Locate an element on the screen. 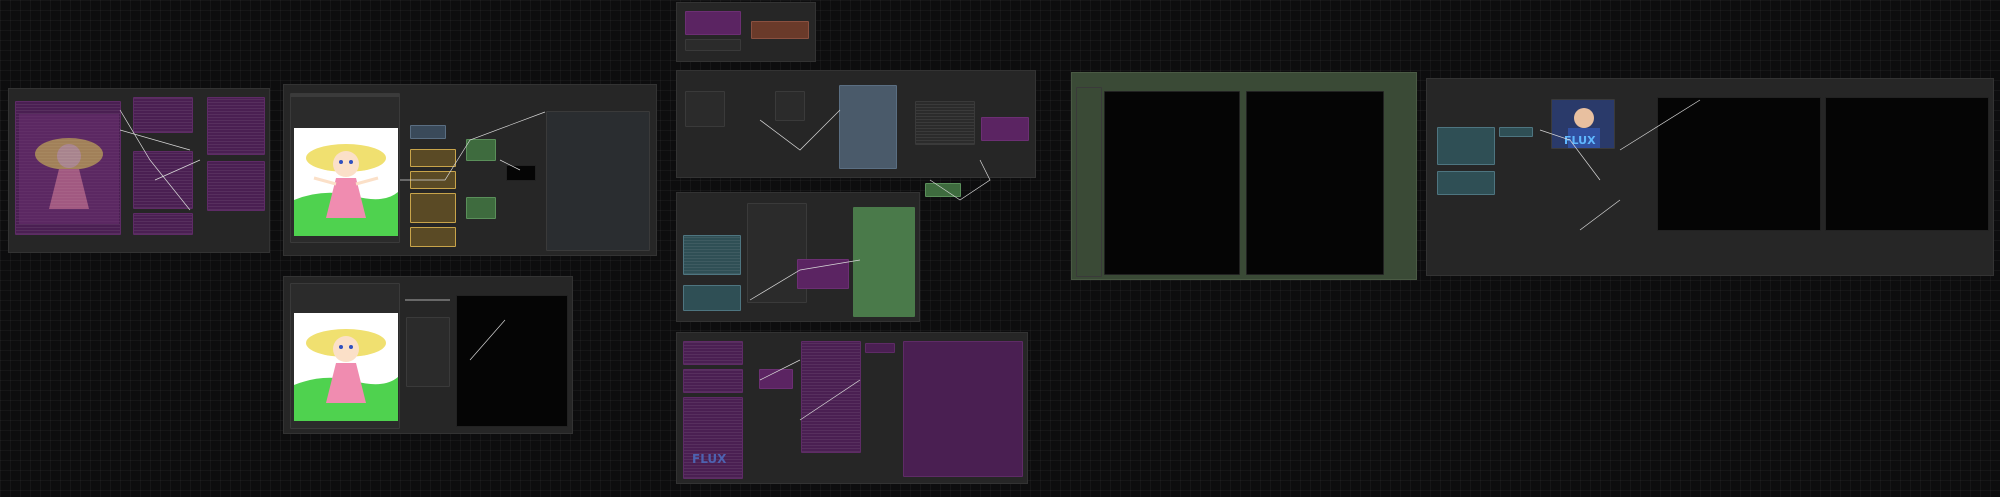  node-clip-b is located at coordinates (1466, 183).